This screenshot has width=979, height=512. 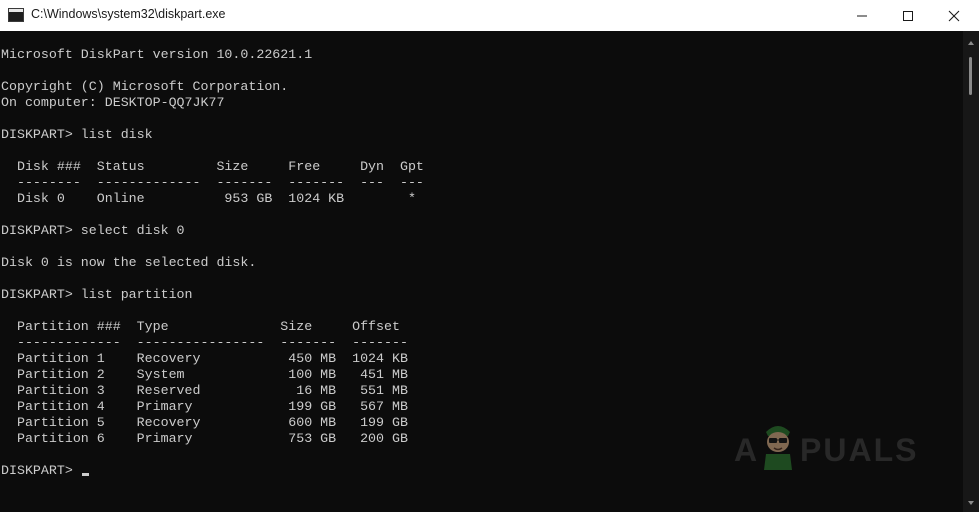 What do you see at coordinates (212, 166) in the screenshot?
I see `console-line: Disk ### Status Size Free Dyn Gpt` at bounding box center [212, 166].